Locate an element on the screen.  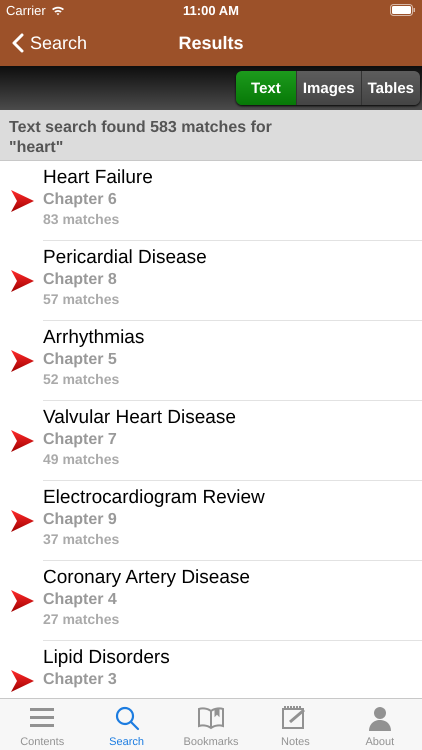
tab-bar-item: Search is located at coordinates (126, 724).